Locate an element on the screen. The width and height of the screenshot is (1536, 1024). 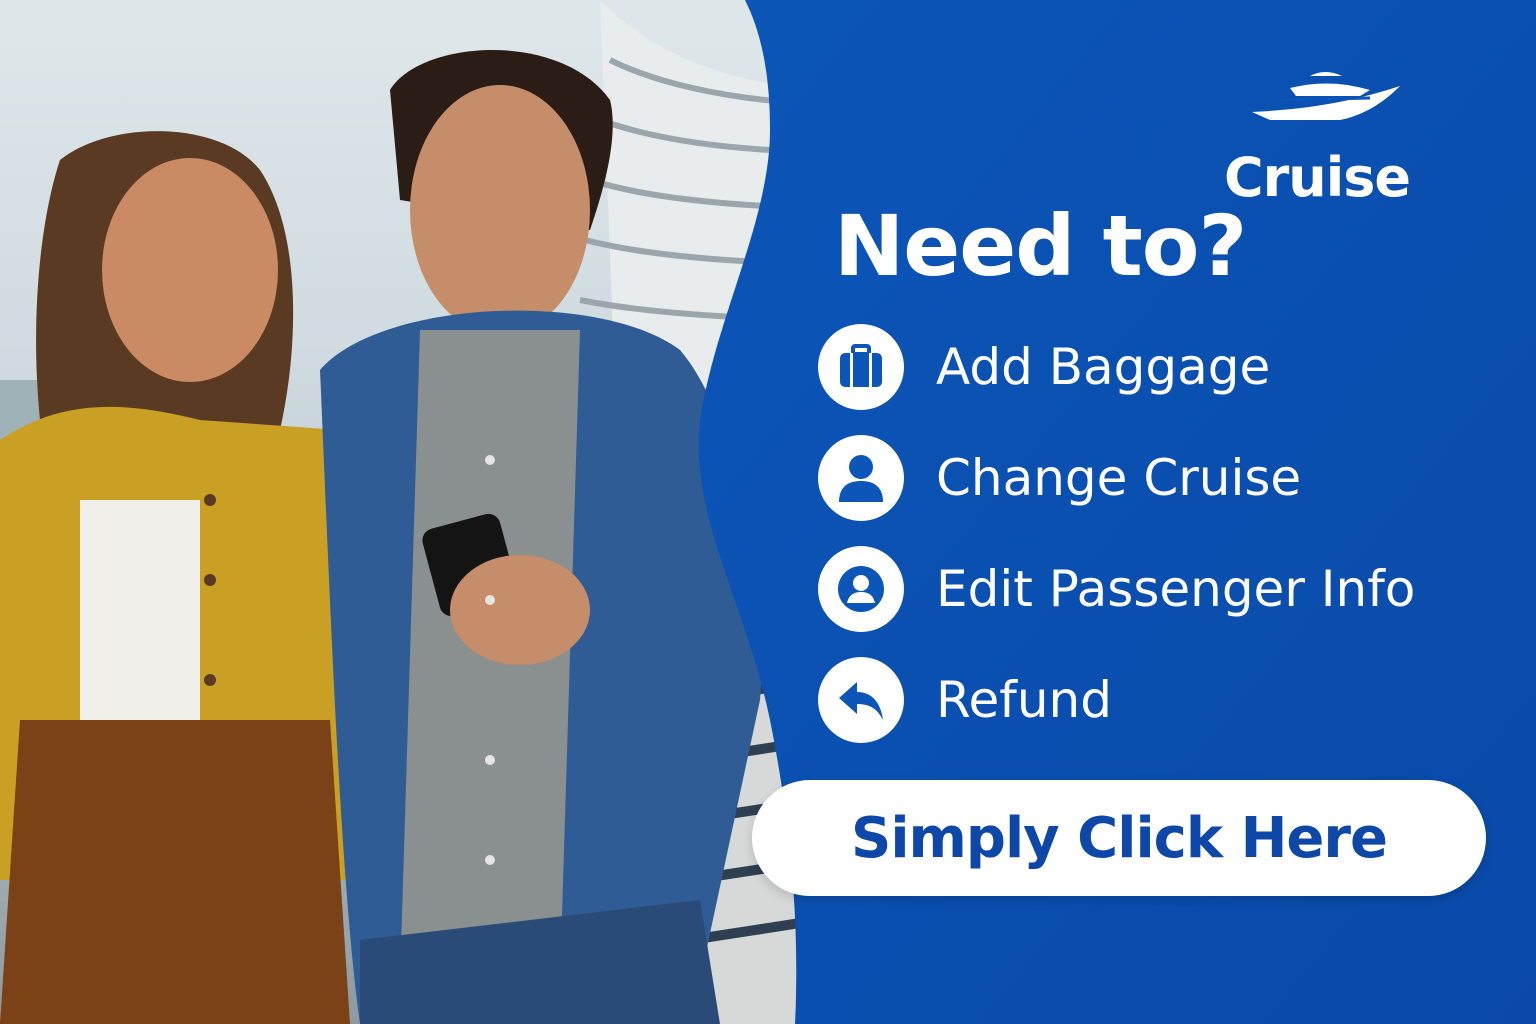
simply-click-here-button: Simply Click Here is located at coordinates (1119, 838).